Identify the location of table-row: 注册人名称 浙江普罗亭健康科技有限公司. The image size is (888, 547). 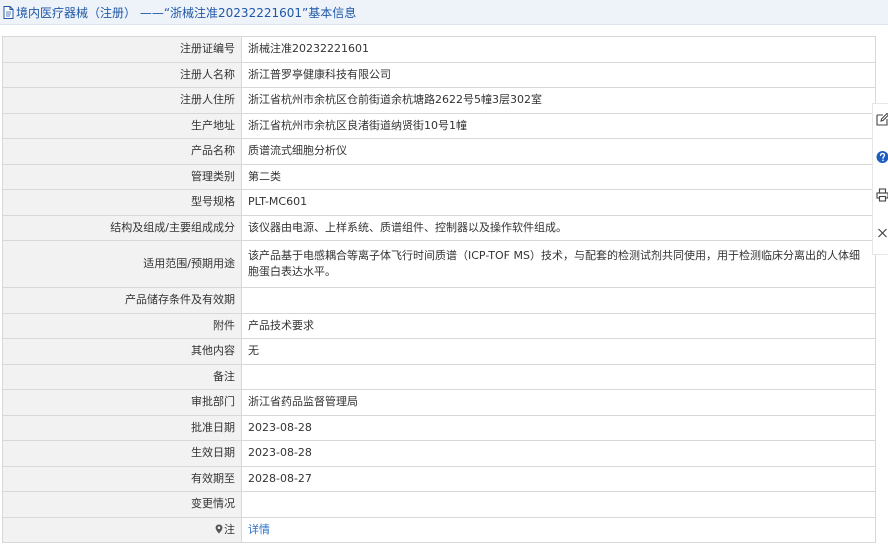
(439, 74).